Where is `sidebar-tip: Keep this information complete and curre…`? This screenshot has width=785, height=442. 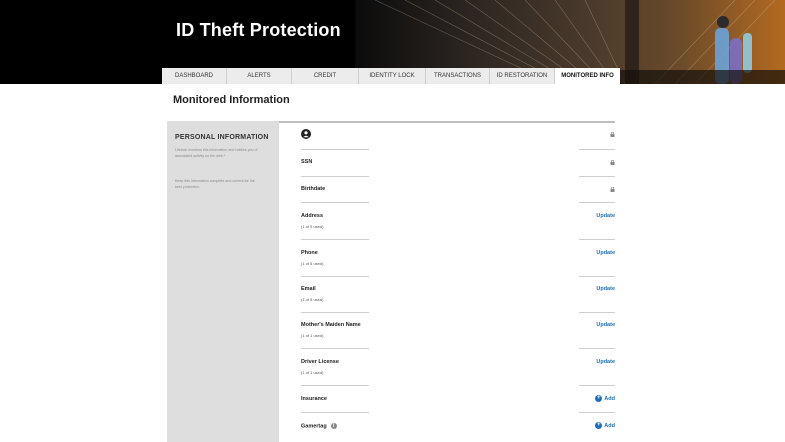 sidebar-tip: Keep this information complete and curre… is located at coordinates (215, 184).